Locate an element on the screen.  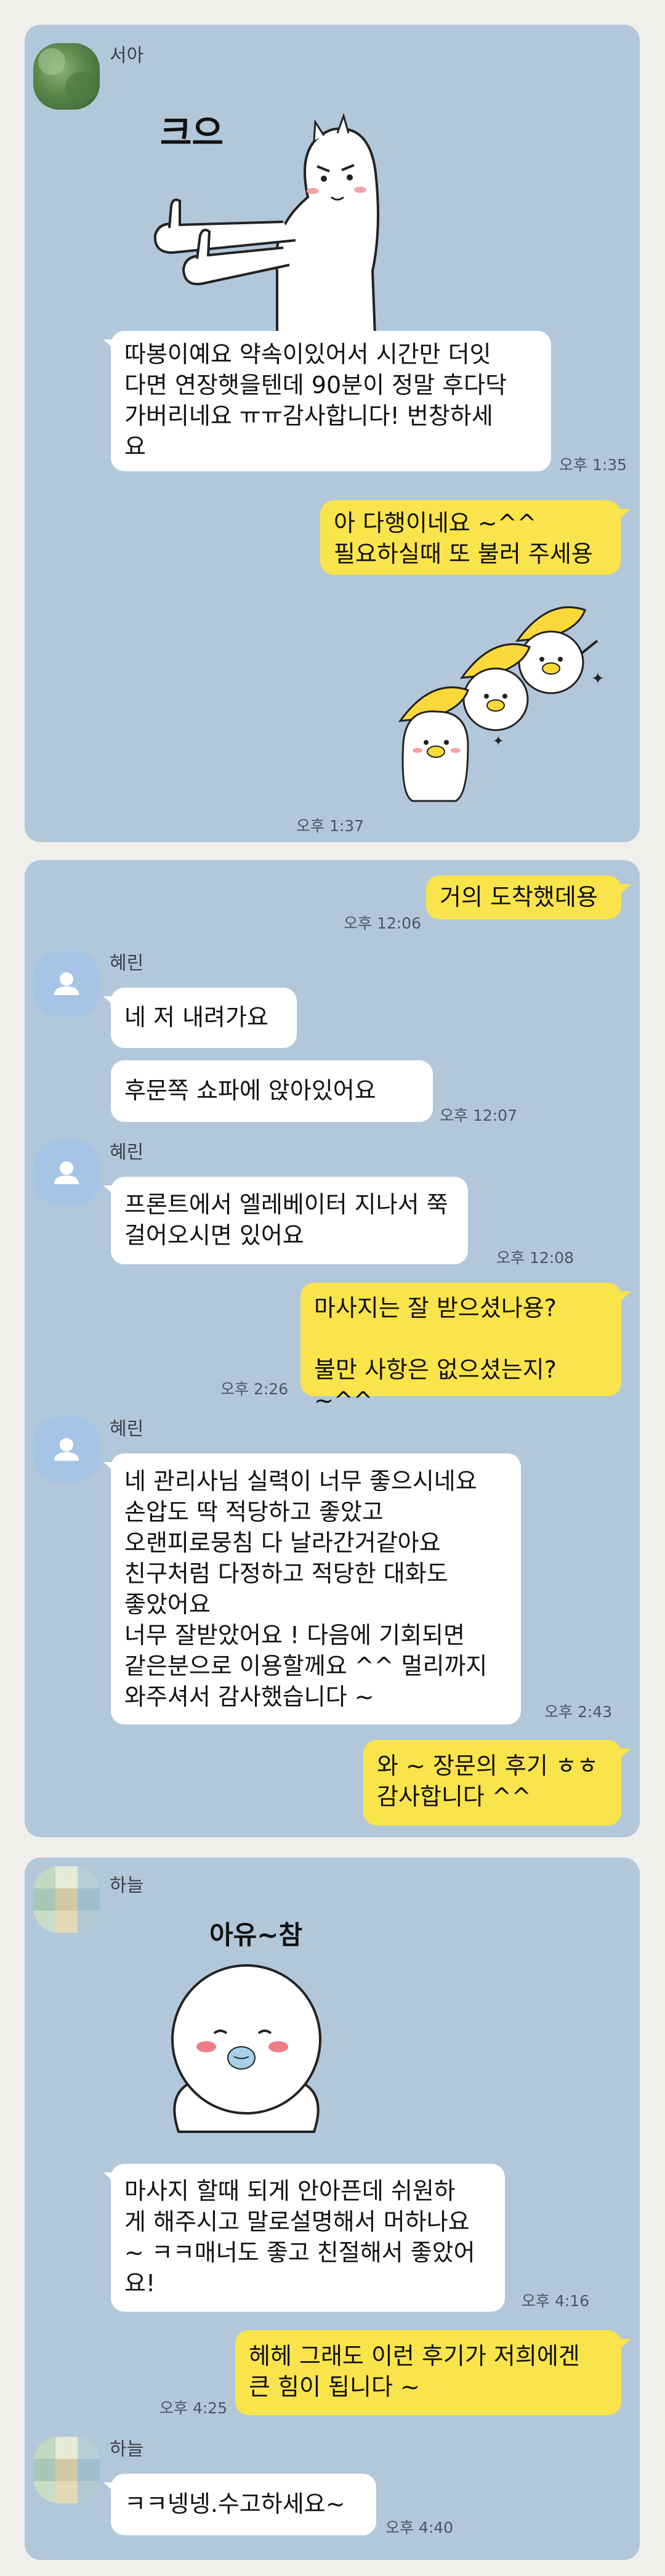
blushing-face-sticker: 아유~참 is located at coordinates (246, 2033).